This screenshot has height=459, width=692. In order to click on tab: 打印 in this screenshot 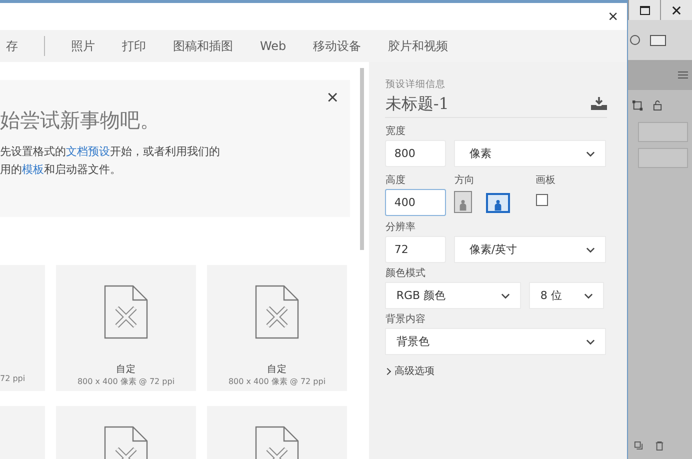, I will do `click(134, 46)`.